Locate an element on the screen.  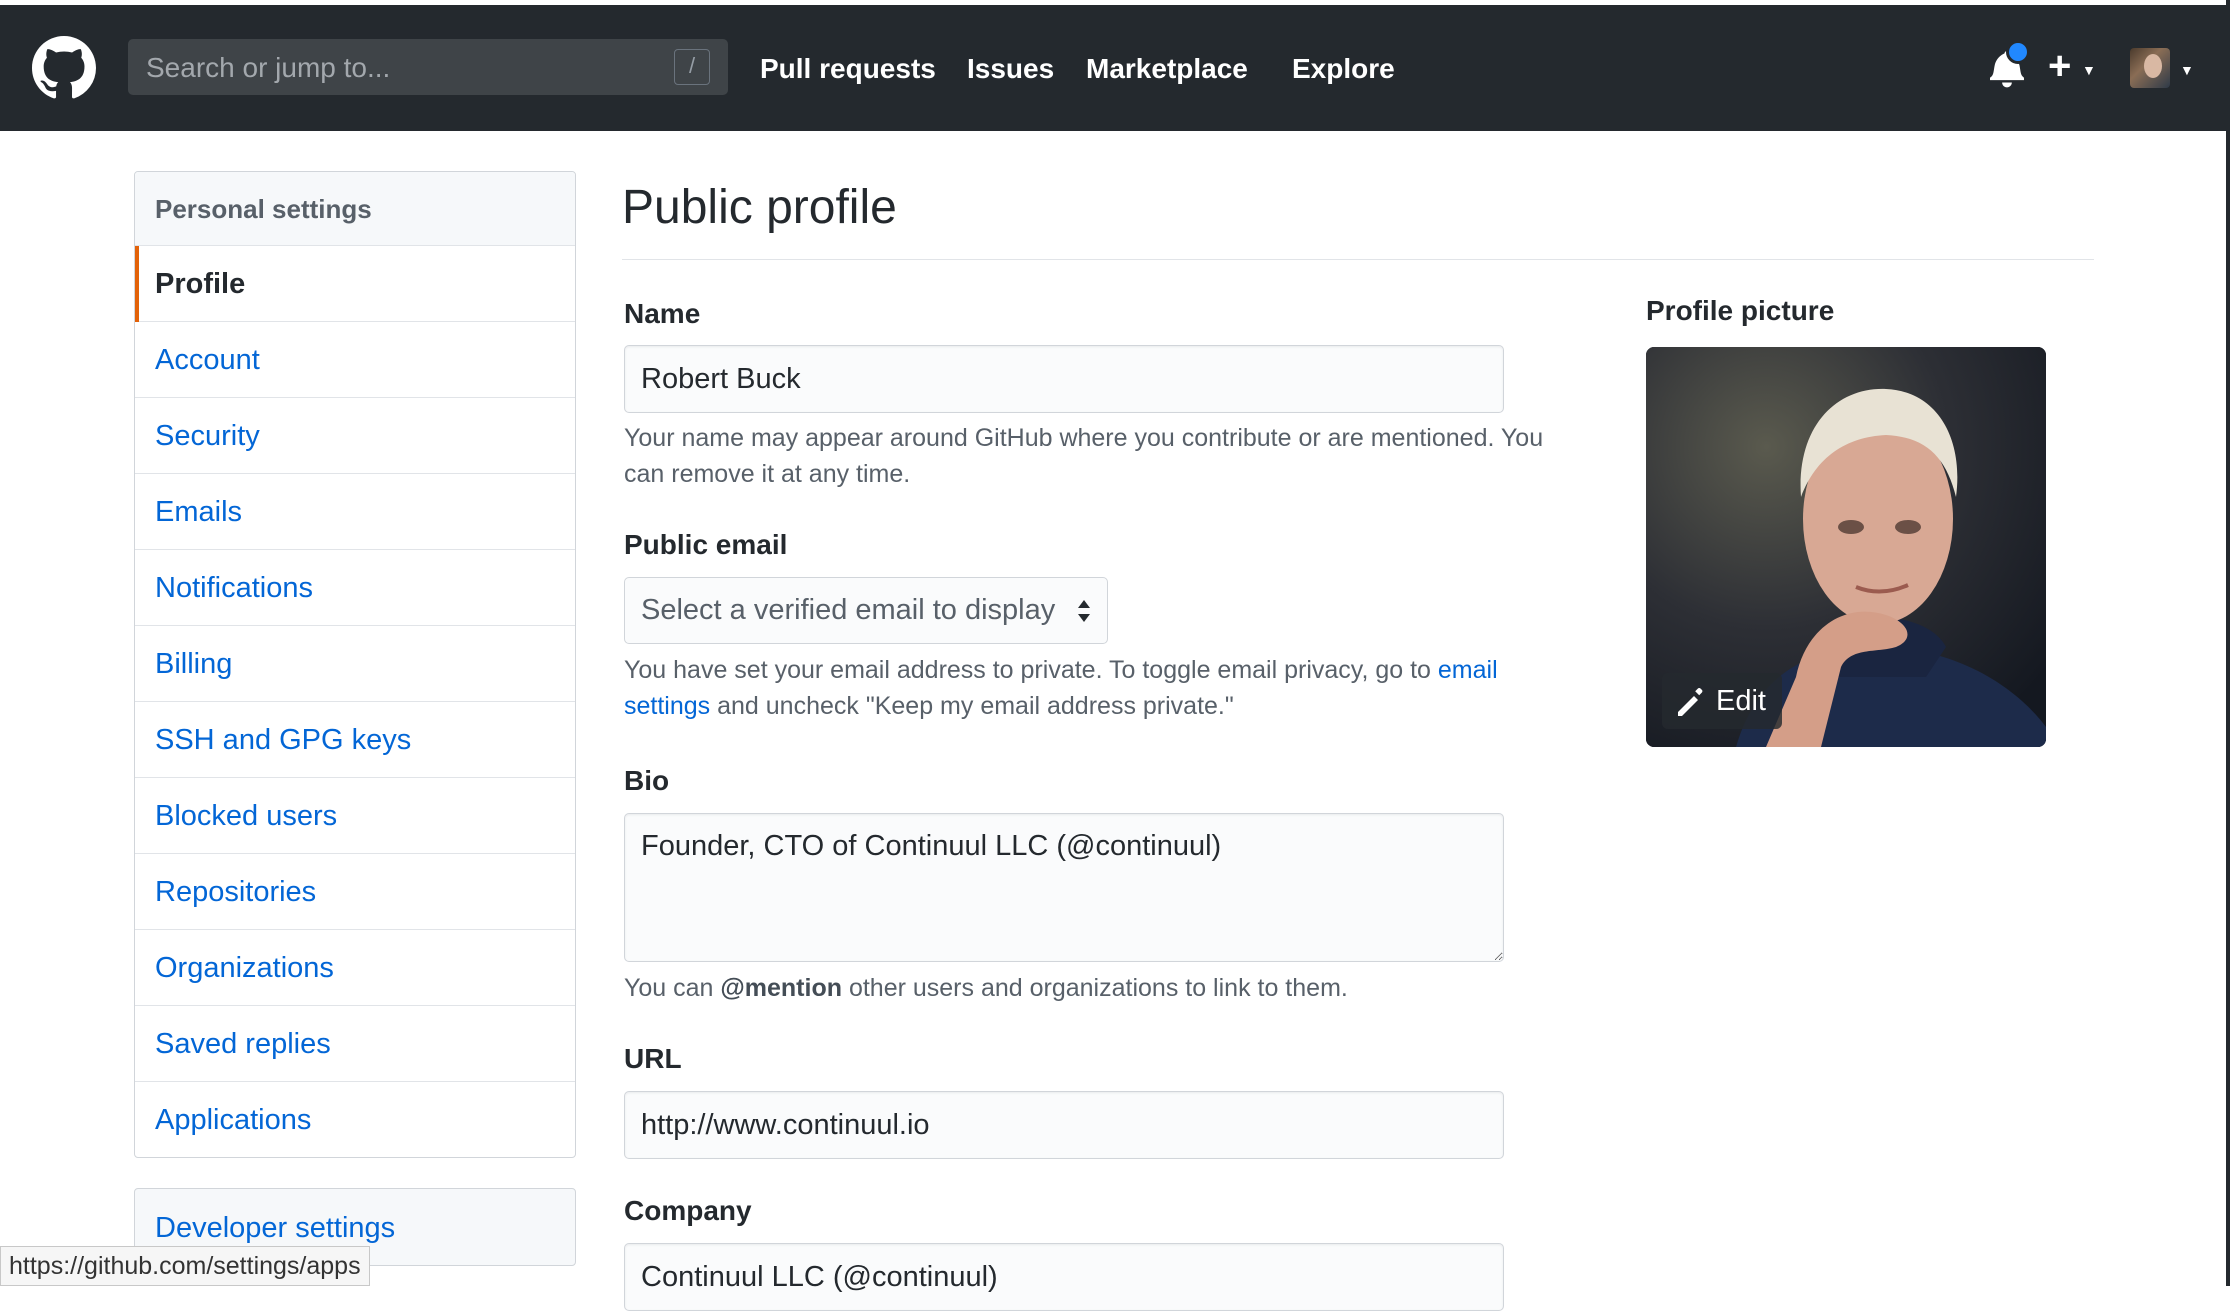
edit-label: Edit is located at coordinates (1741, 701).